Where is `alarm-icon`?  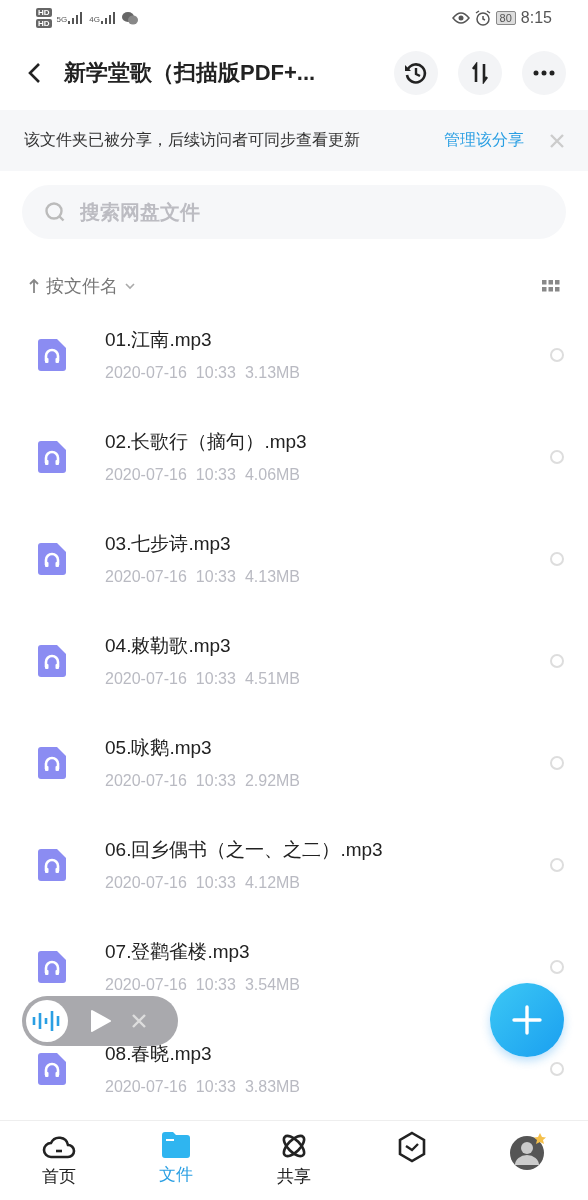 alarm-icon is located at coordinates (482, 18).